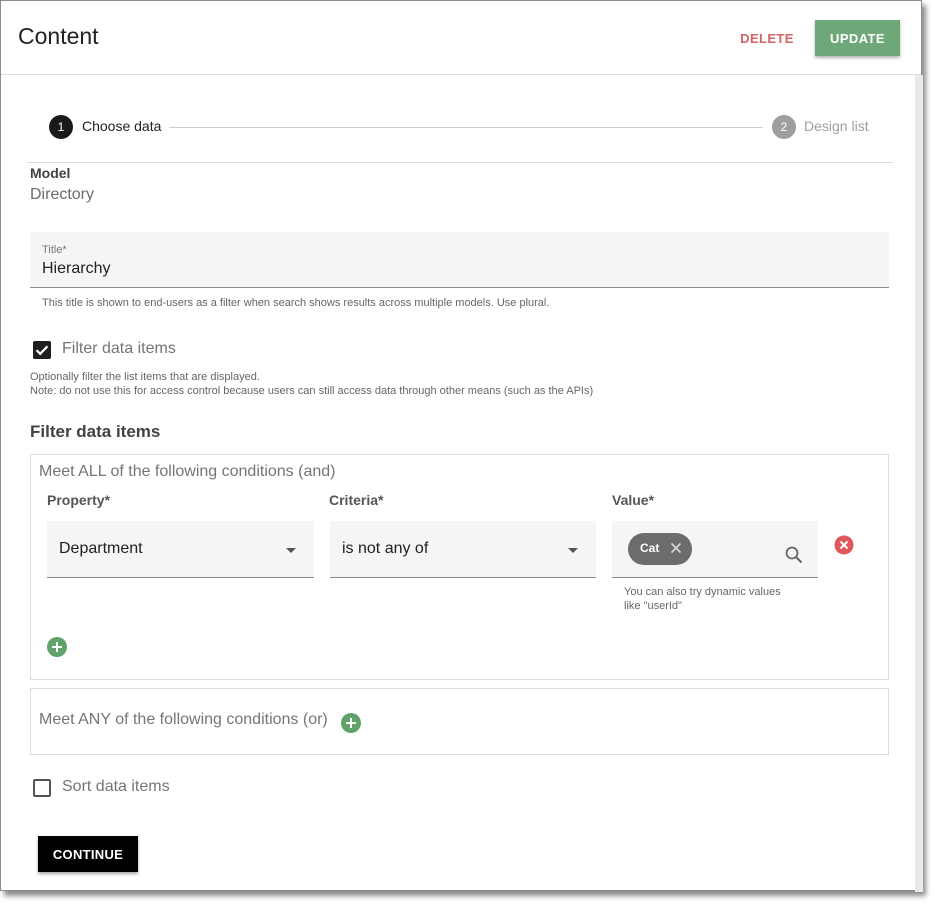  Describe the element at coordinates (633, 500) in the screenshot. I see `value-column-label: Value*` at that location.